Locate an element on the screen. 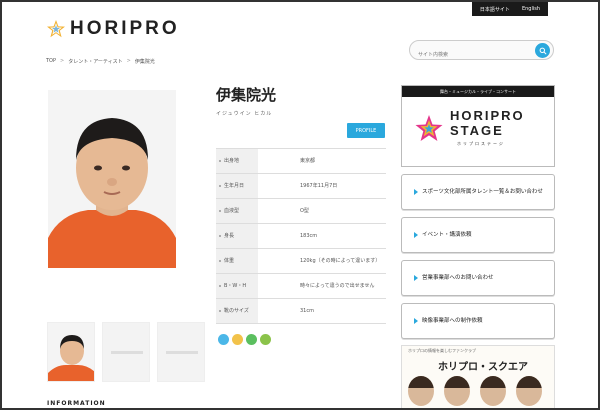 Image resolution: width=600 pixels, height=410 pixels. thumbnail-portrait is located at coordinates (71, 352).